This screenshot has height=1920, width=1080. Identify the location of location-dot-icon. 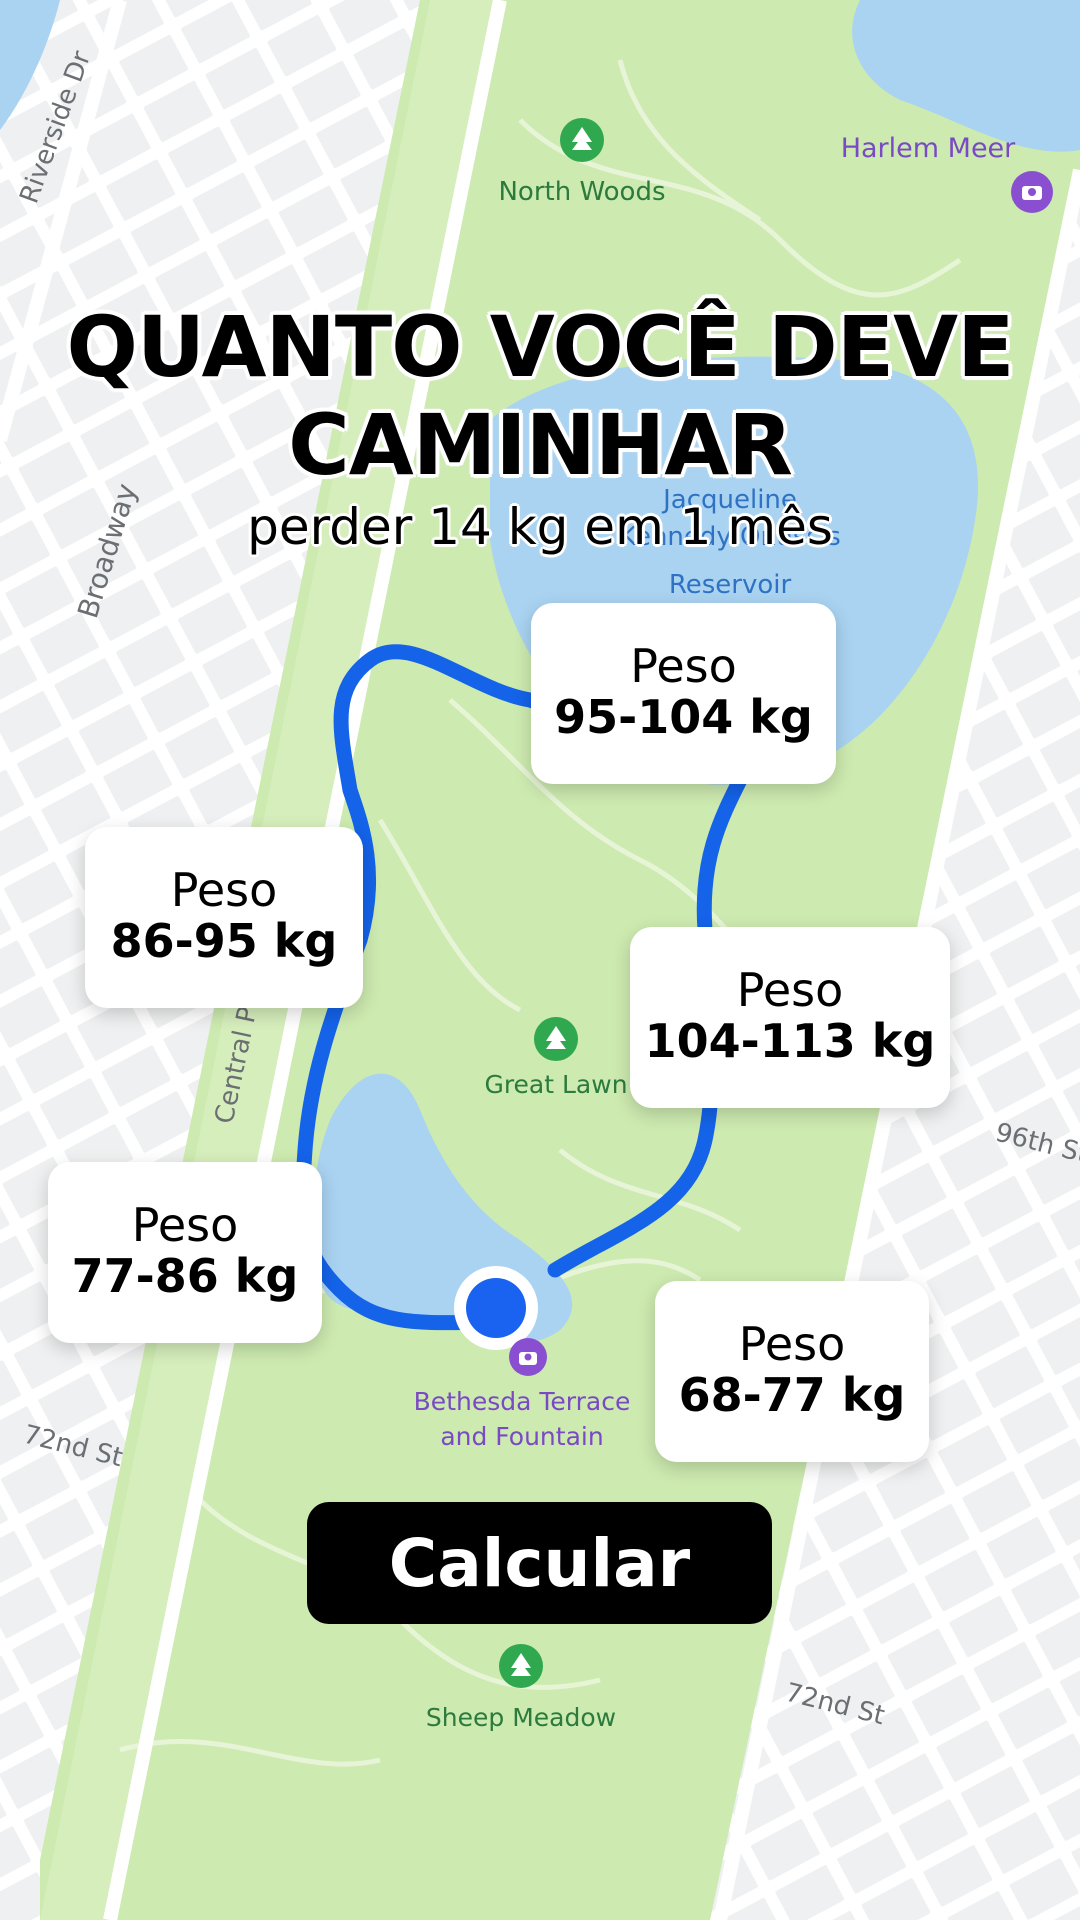
(496, 1308).